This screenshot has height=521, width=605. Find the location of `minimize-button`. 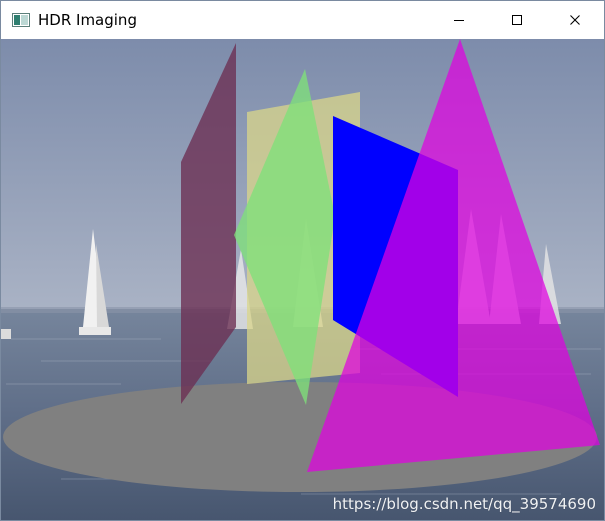

minimize-button is located at coordinates (459, 20).